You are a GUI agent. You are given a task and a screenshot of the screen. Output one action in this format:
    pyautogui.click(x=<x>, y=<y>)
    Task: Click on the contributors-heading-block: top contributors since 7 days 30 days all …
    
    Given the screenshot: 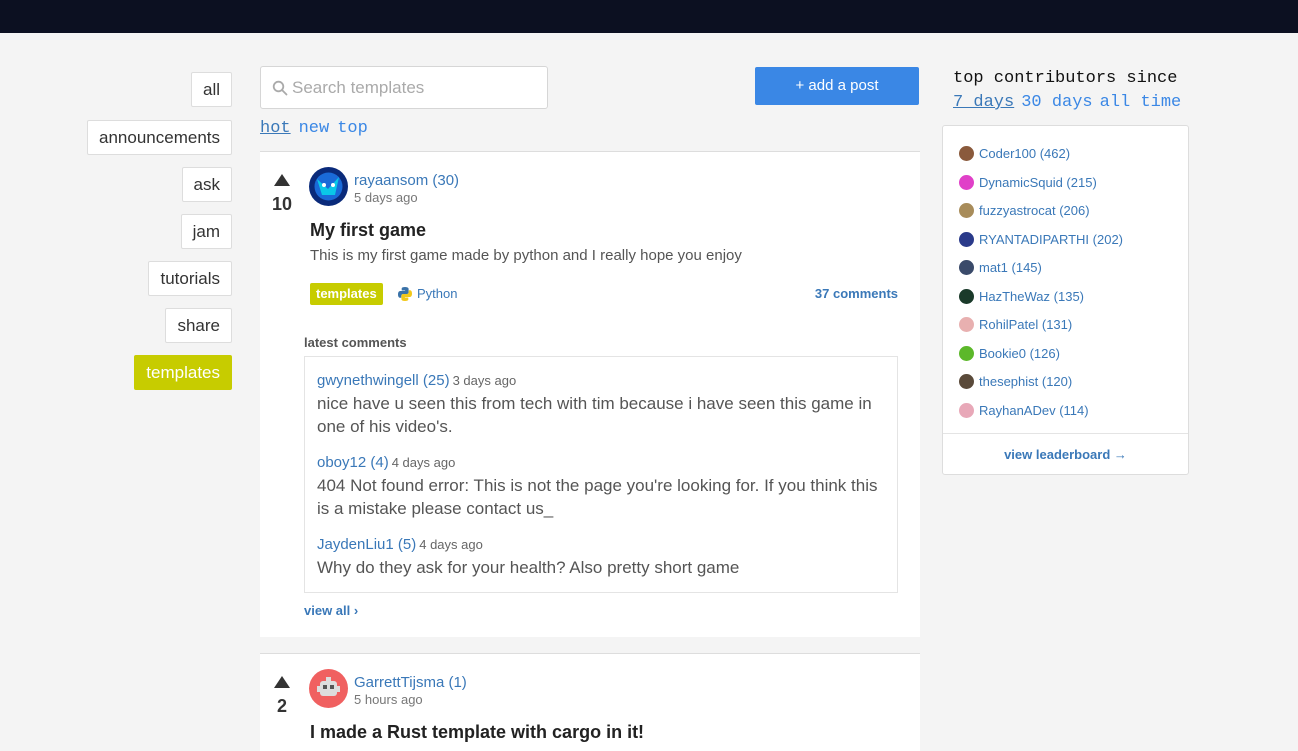 What is the action you would take?
    pyautogui.click(x=1070, y=91)
    